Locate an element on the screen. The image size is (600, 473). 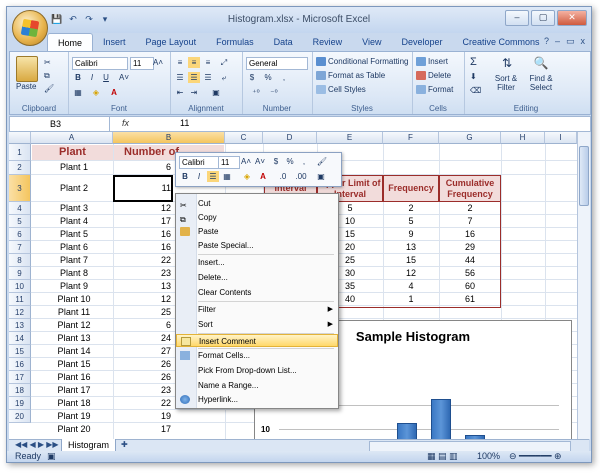
cell-number: 12 is located at coordinates (143, 208).